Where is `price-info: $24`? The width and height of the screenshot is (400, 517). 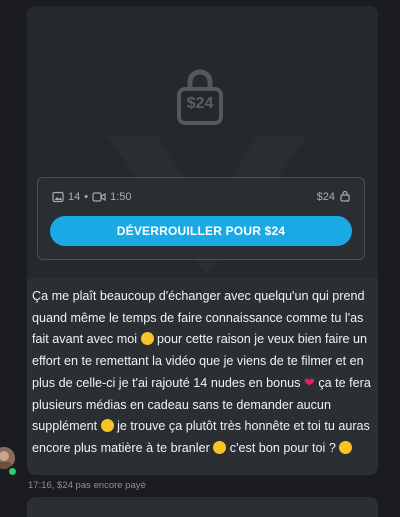
price-info: $24 is located at coordinates (333, 197).